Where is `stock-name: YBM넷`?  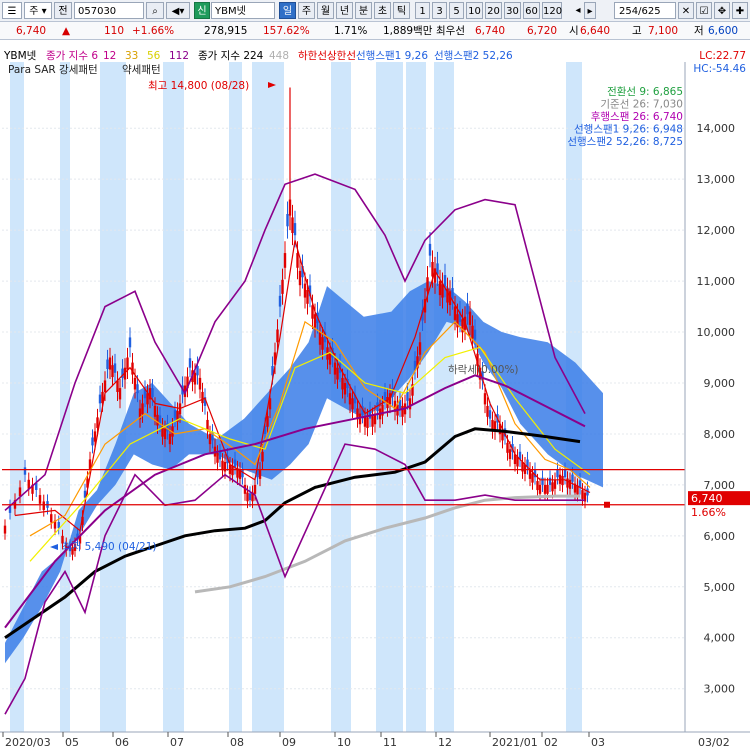
stock-name: YBM넷 is located at coordinates (243, 10).